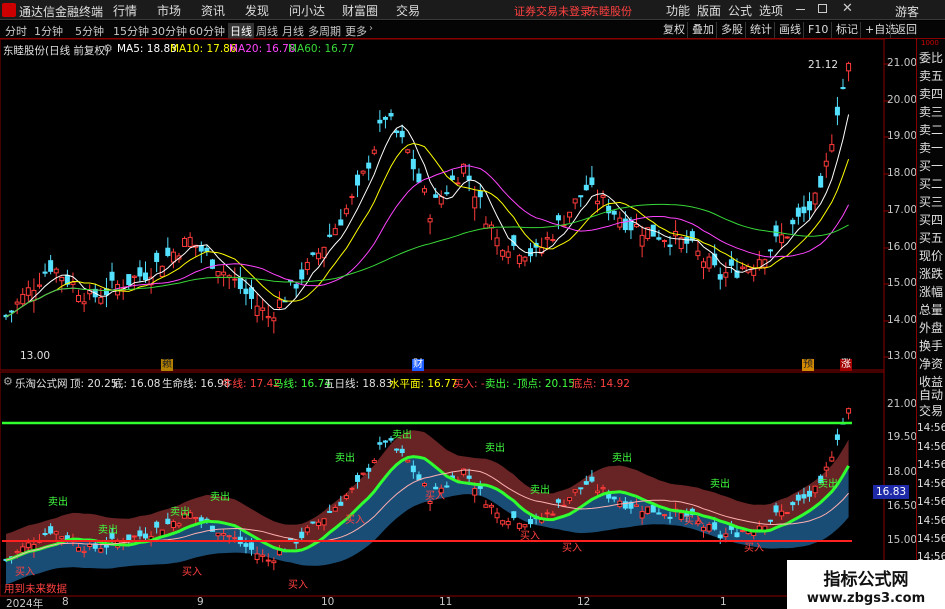  What do you see at coordinates (930, 202) in the screenshot?
I see `side-quote-label: 买三` at bounding box center [930, 202].